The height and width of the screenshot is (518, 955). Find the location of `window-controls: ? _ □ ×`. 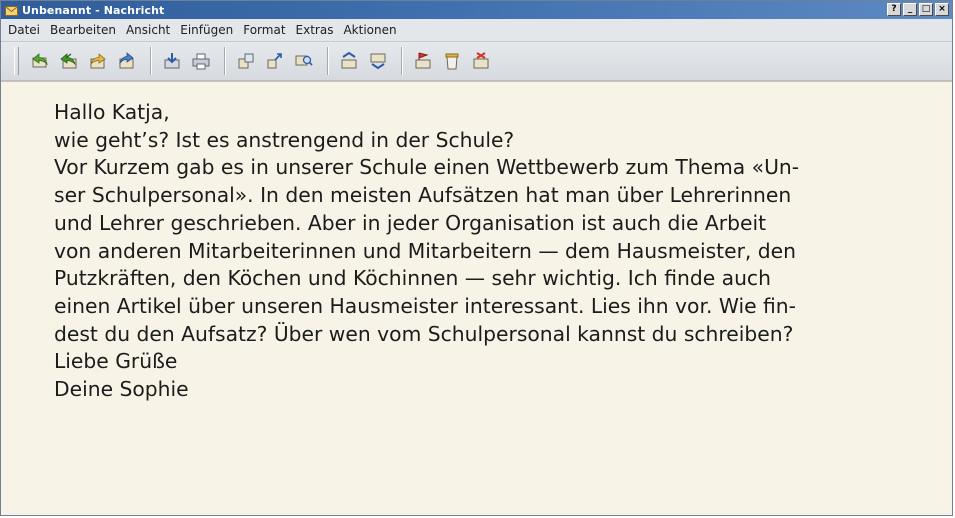

window-controls: ? _ □ × is located at coordinates (918, 9).